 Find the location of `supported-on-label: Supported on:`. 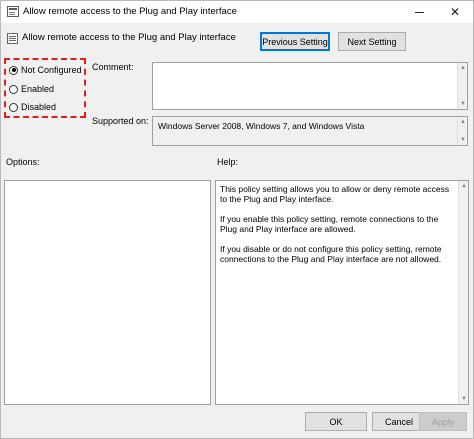

supported-on-label: Supported on: is located at coordinates (120, 121).